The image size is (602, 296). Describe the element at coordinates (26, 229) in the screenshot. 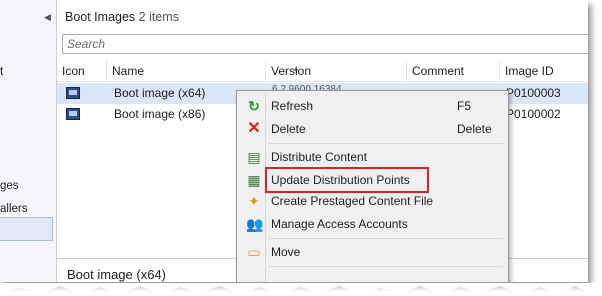

I see `nav-item-selected` at that location.